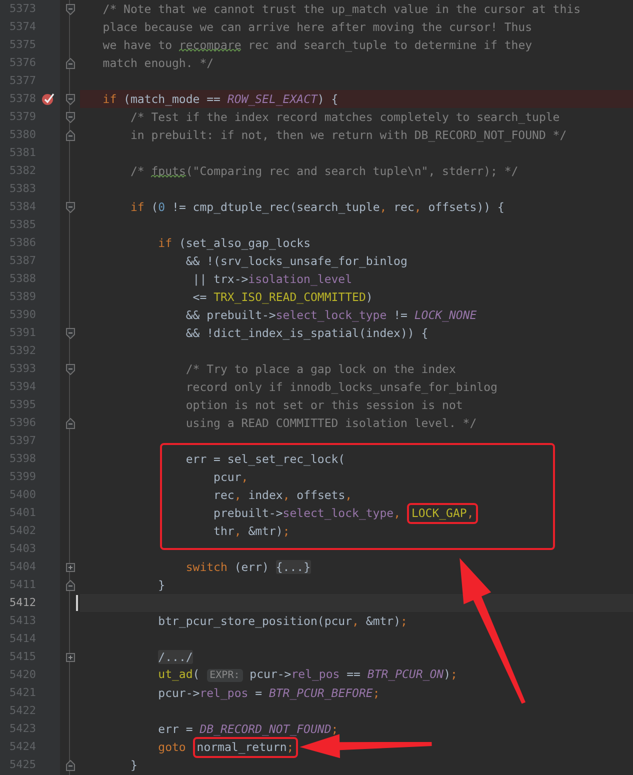 The height and width of the screenshot is (775, 633). What do you see at coordinates (245, 747) in the screenshot?
I see `annotated-code: normal_return;` at bounding box center [245, 747].